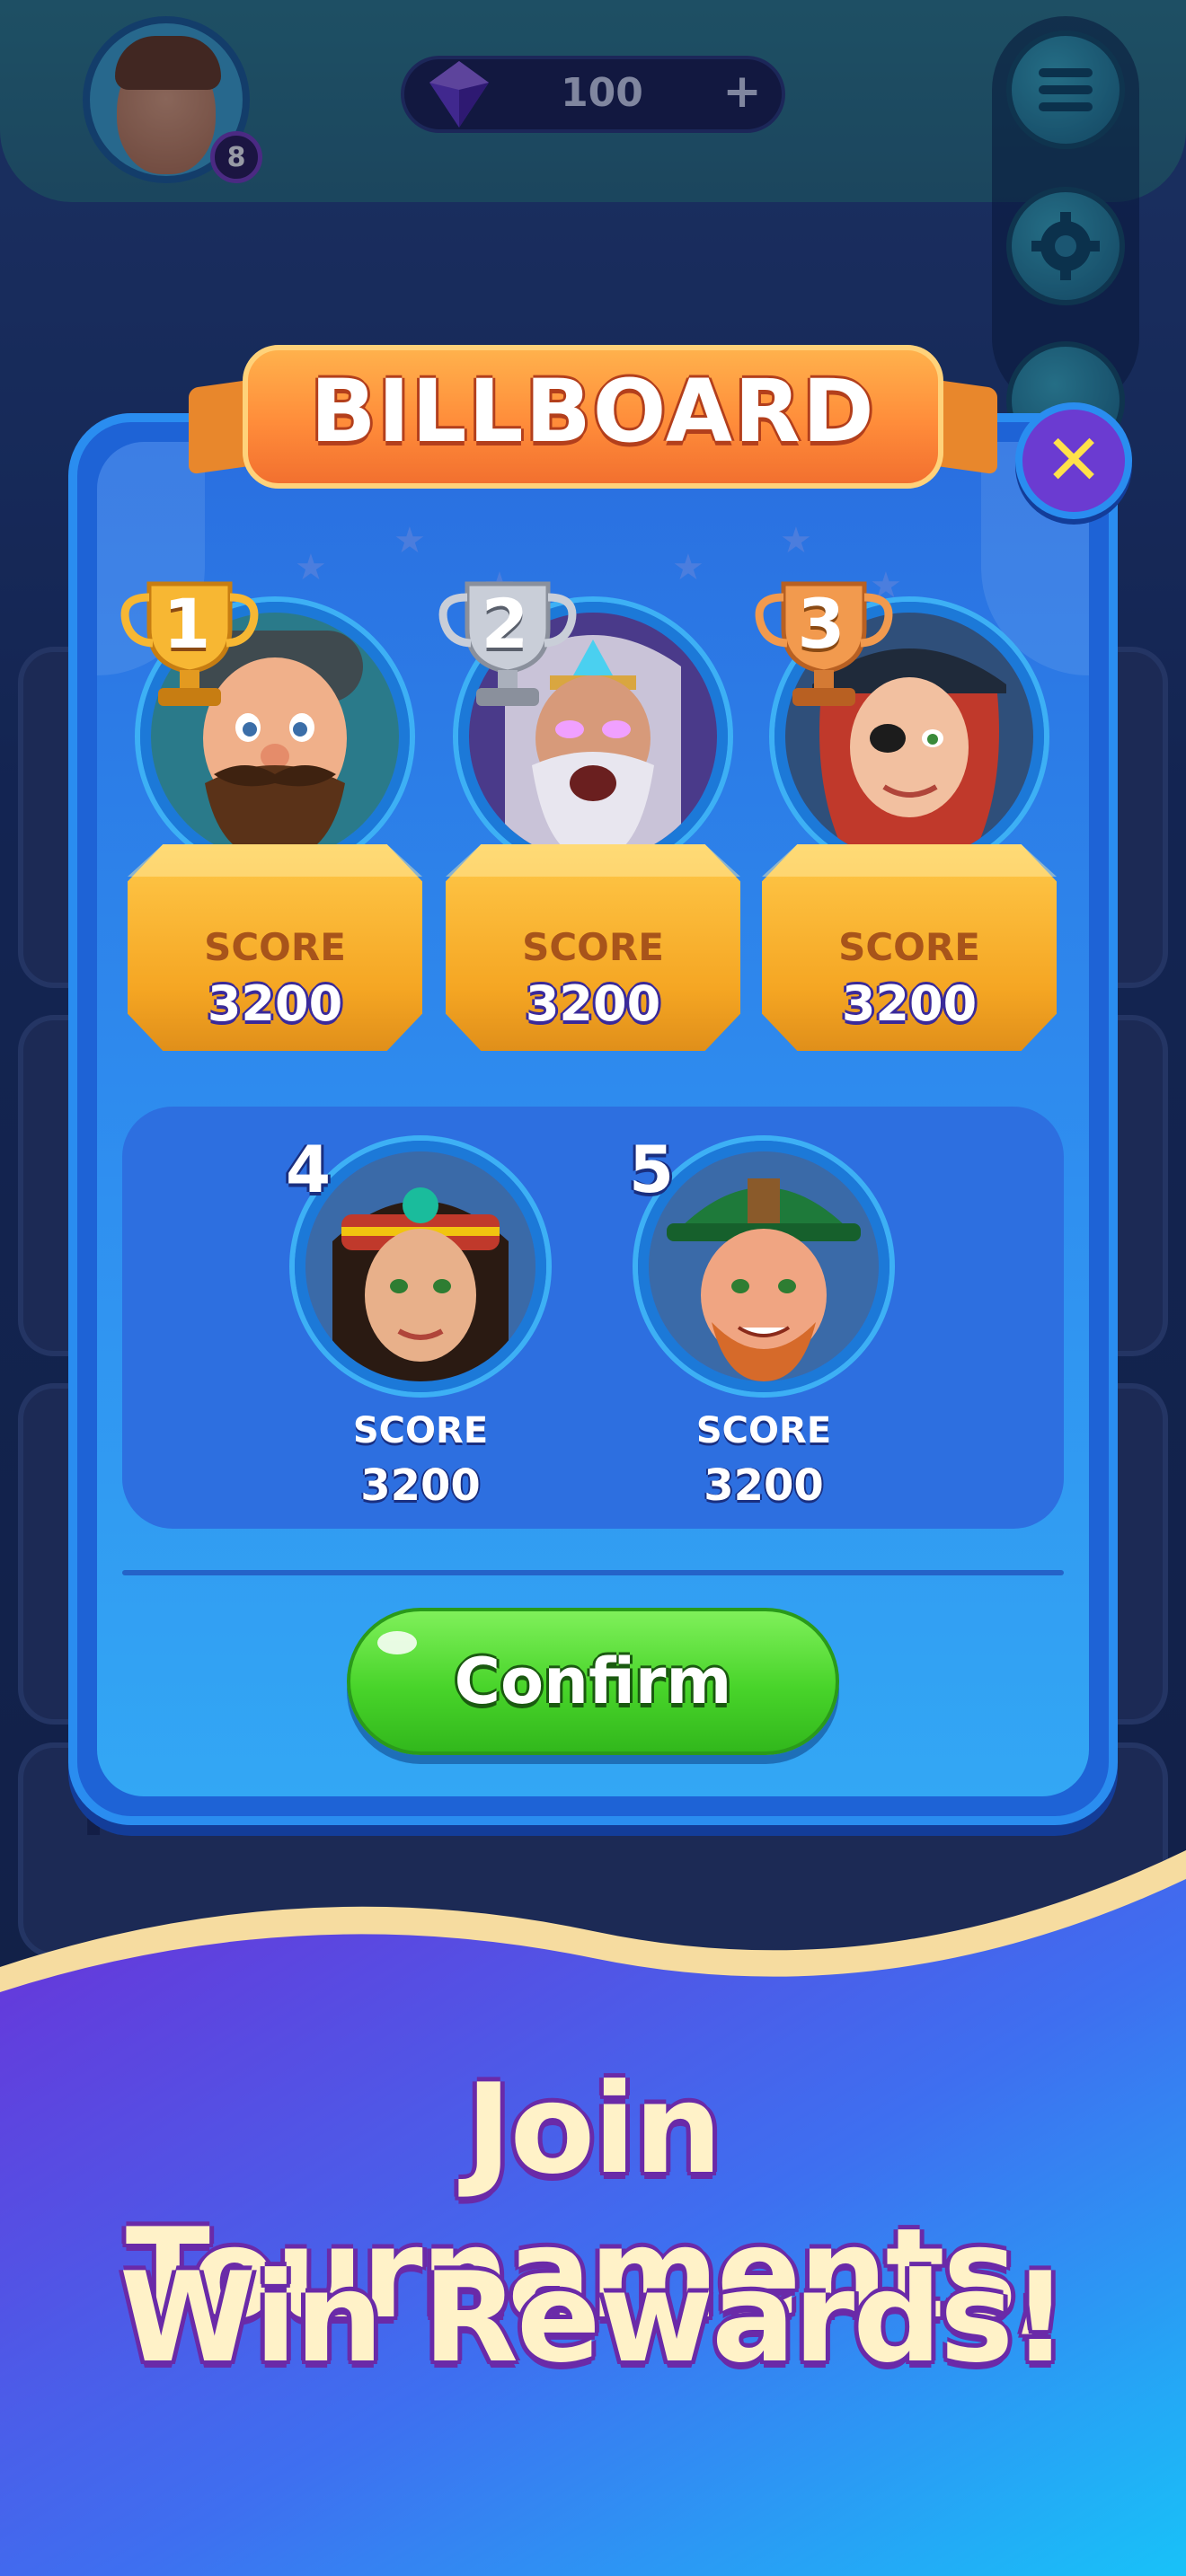 This screenshot has width=1186, height=2576. What do you see at coordinates (274, 817) in the screenshot?
I see `leaderboard-entry-1: SCORE 3200 1` at bounding box center [274, 817].